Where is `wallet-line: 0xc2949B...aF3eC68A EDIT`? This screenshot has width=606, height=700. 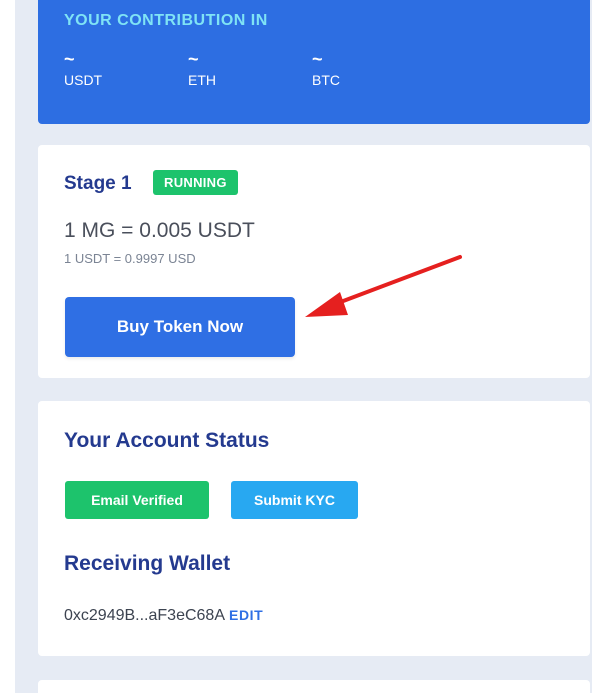 wallet-line: 0xc2949B...aF3eC68A EDIT is located at coordinates (163, 616).